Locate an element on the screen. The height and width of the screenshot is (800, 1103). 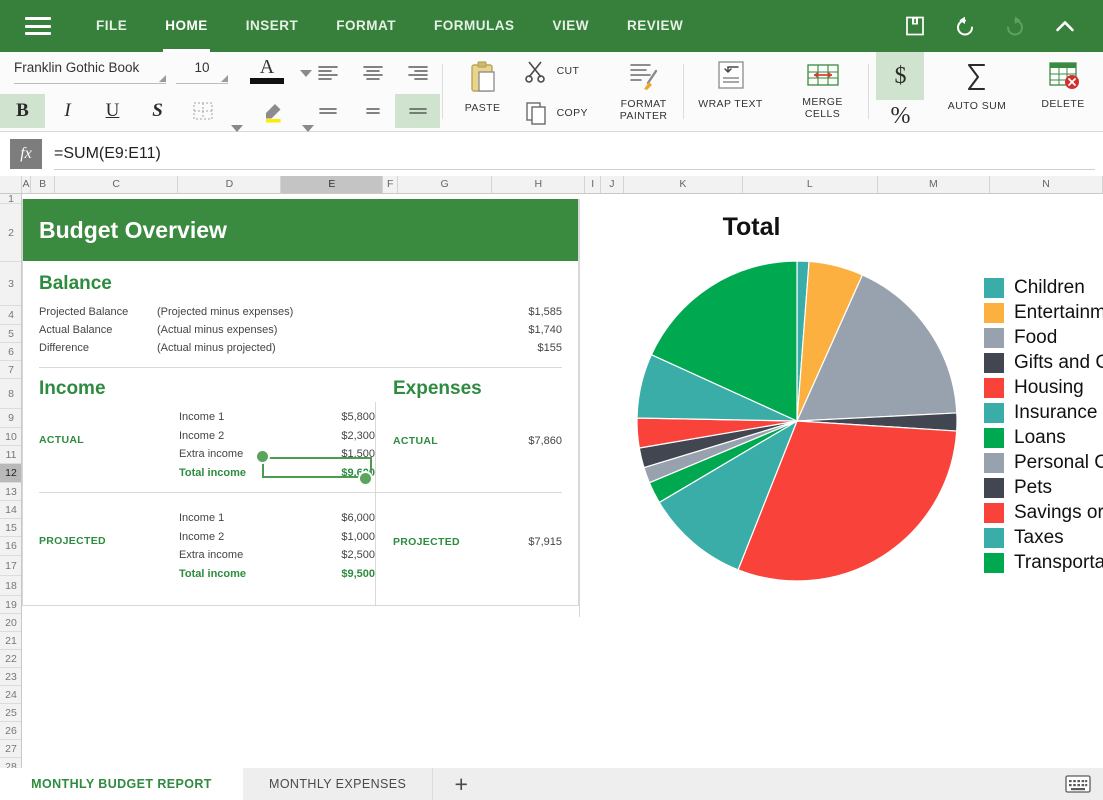
row-header-9: 9 is located at coordinates (10, 418).